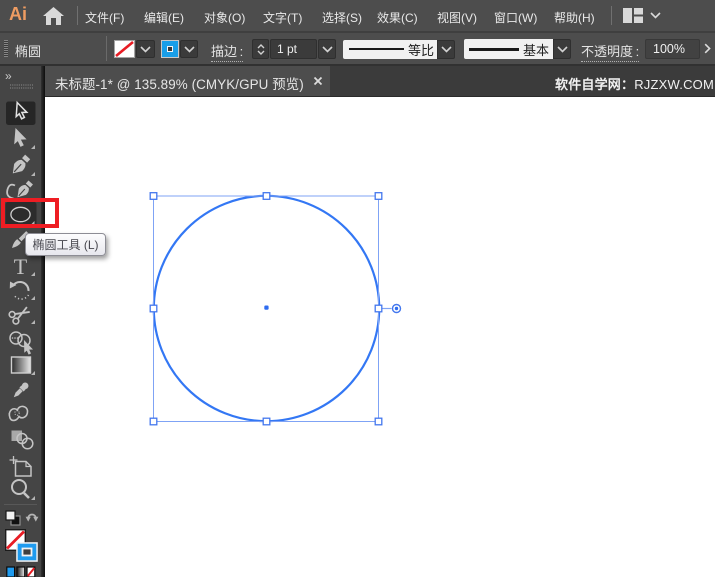 This screenshot has height=577, width=715. What do you see at coordinates (21, 266) in the screenshot?
I see `svg-text: T` at bounding box center [21, 266].